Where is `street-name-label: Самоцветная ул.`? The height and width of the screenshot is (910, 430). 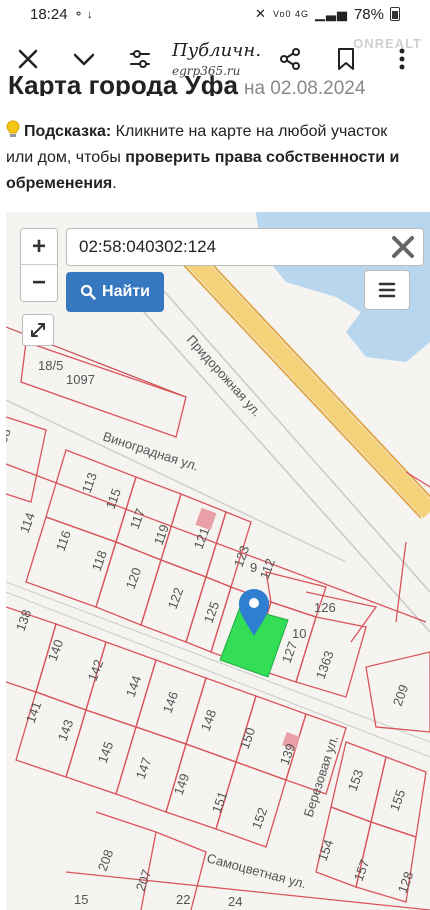
street-name-label: Самоцветная ул. is located at coordinates (256, 870).